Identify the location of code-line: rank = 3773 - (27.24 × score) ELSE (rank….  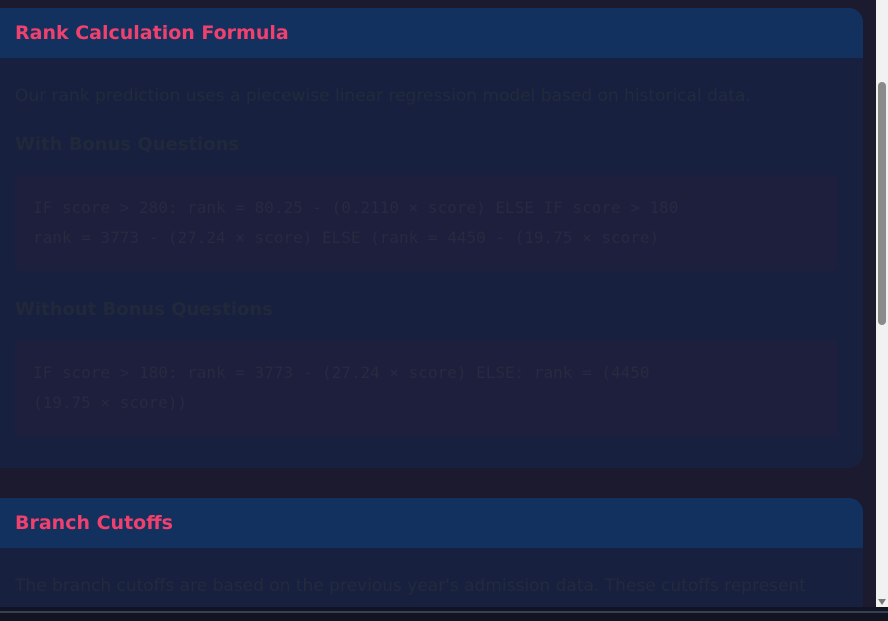
(346, 237).